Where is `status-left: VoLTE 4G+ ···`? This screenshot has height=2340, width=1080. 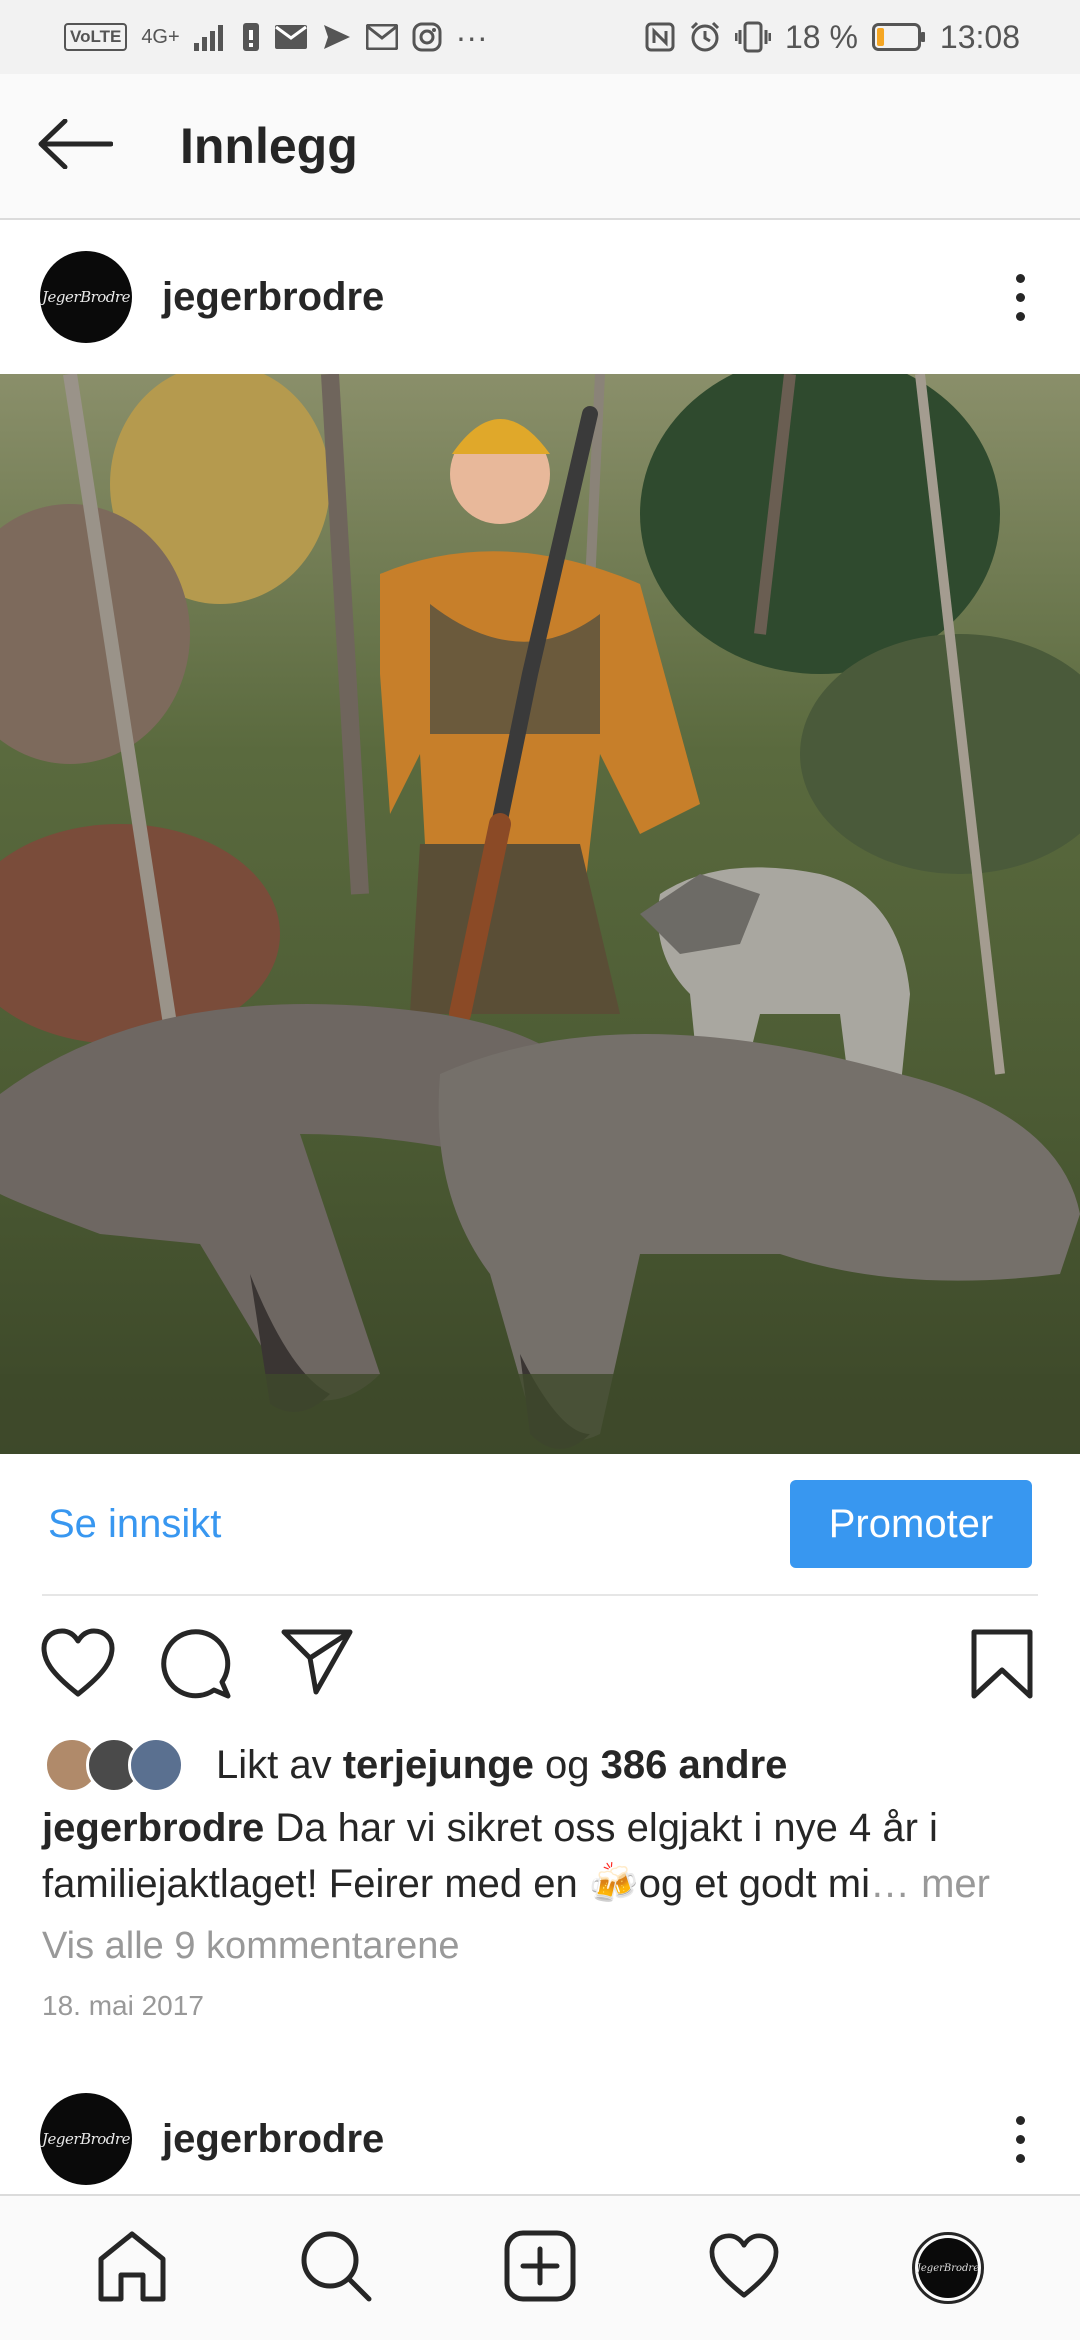 status-left: VoLTE 4G+ ··· is located at coordinates (276, 37).